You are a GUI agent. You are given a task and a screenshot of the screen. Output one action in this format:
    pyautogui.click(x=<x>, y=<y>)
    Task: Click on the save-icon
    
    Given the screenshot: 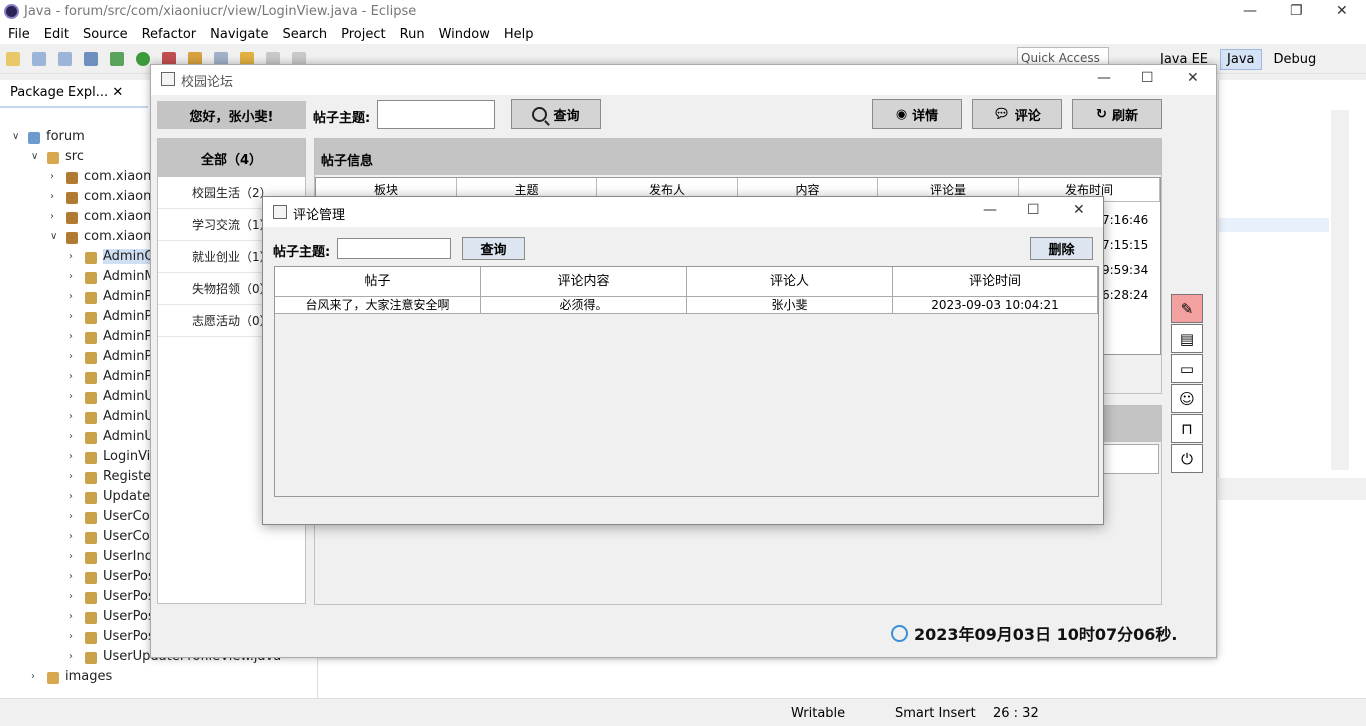 What is the action you would take?
    pyautogui.click(x=39, y=58)
    